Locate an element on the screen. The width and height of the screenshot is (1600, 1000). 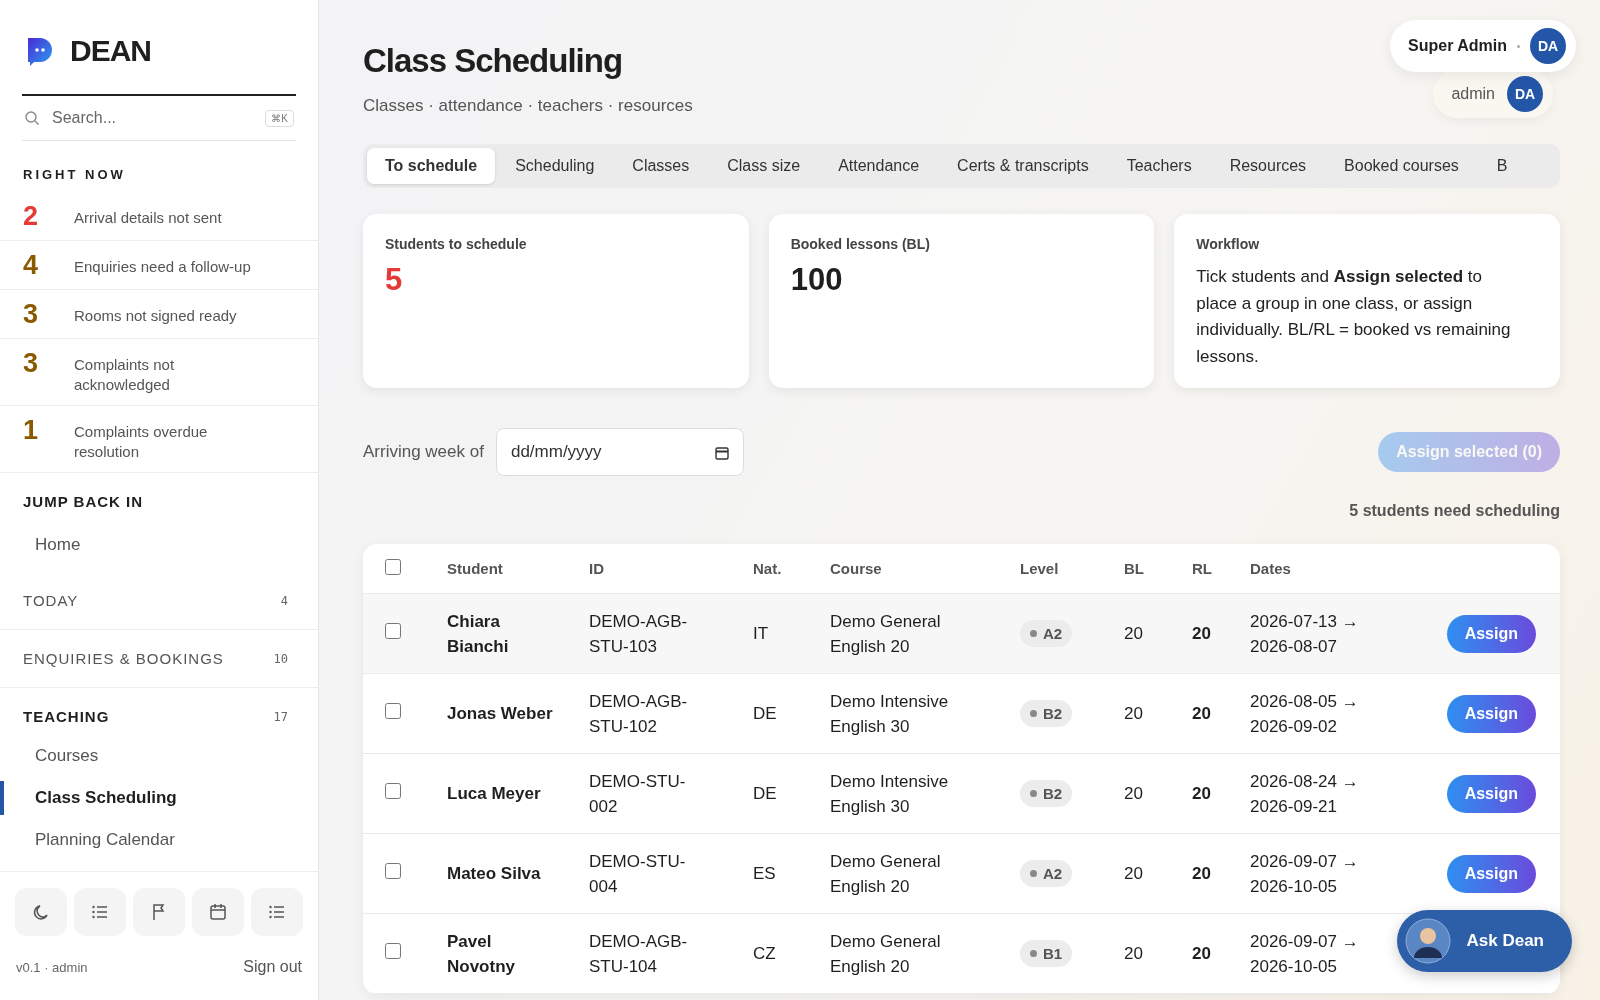
column-header: Course is located at coordinates (856, 568).